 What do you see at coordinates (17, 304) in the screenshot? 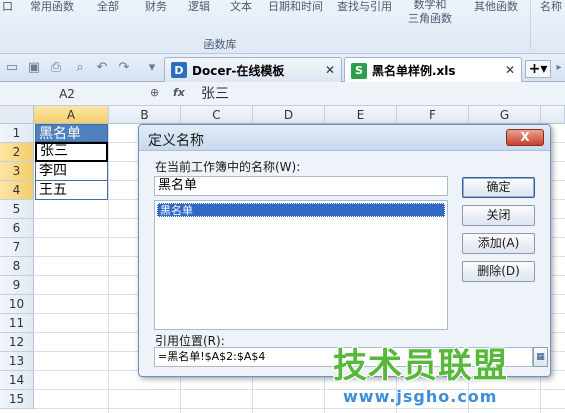
I see `row-header-10: 10` at bounding box center [17, 304].